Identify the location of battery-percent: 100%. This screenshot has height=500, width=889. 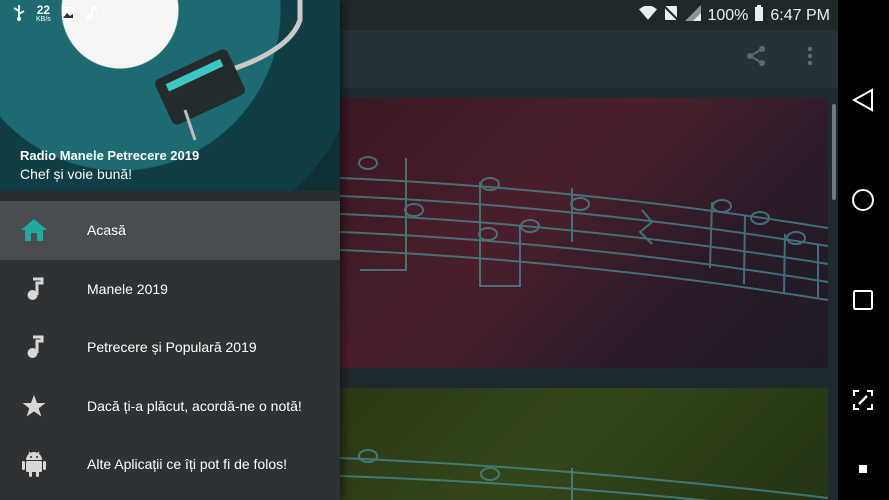
(728, 15).